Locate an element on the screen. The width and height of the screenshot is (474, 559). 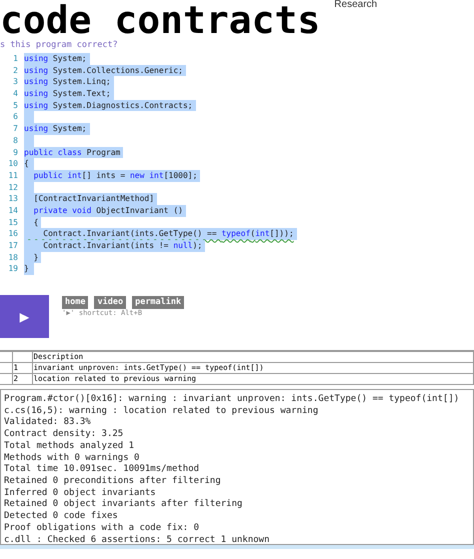
line-number: 4 is located at coordinates (15, 94).